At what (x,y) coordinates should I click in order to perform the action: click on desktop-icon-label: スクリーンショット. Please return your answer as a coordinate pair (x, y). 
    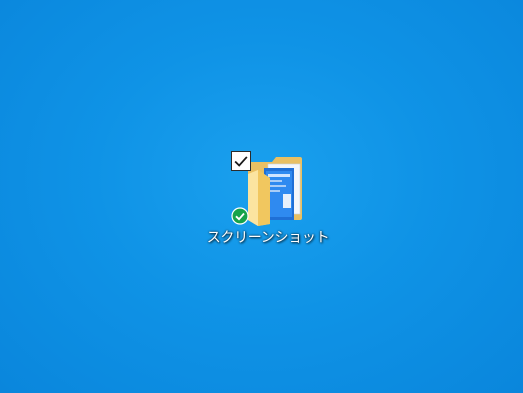
    Looking at the image, I should click on (268, 238).